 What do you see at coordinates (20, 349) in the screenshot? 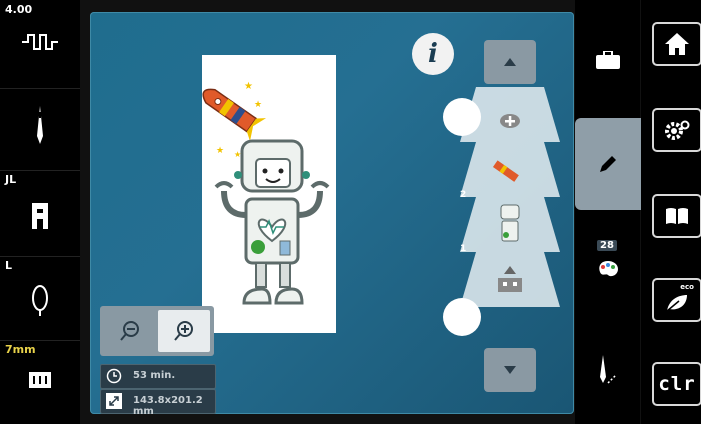
I see `needle-size-label: 7mm` at bounding box center [20, 349].